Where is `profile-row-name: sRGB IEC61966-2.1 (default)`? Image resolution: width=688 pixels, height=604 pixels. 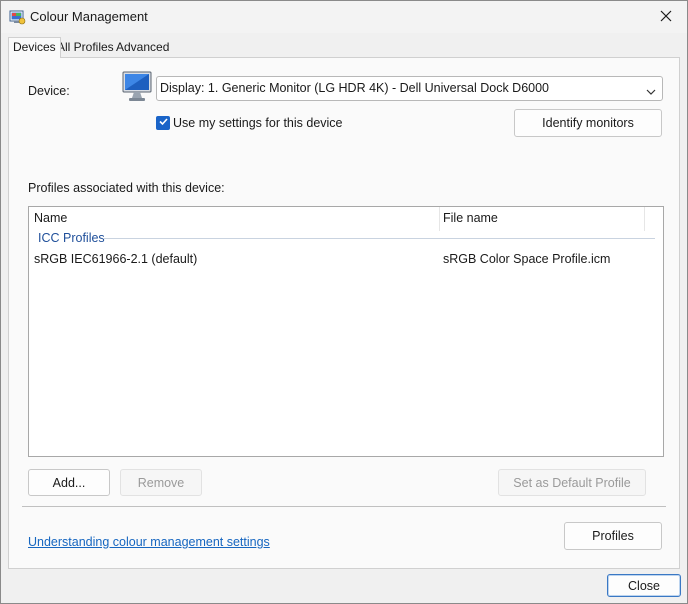
profile-row-name: sRGB IEC61966-2.1 (default) is located at coordinates (115, 259).